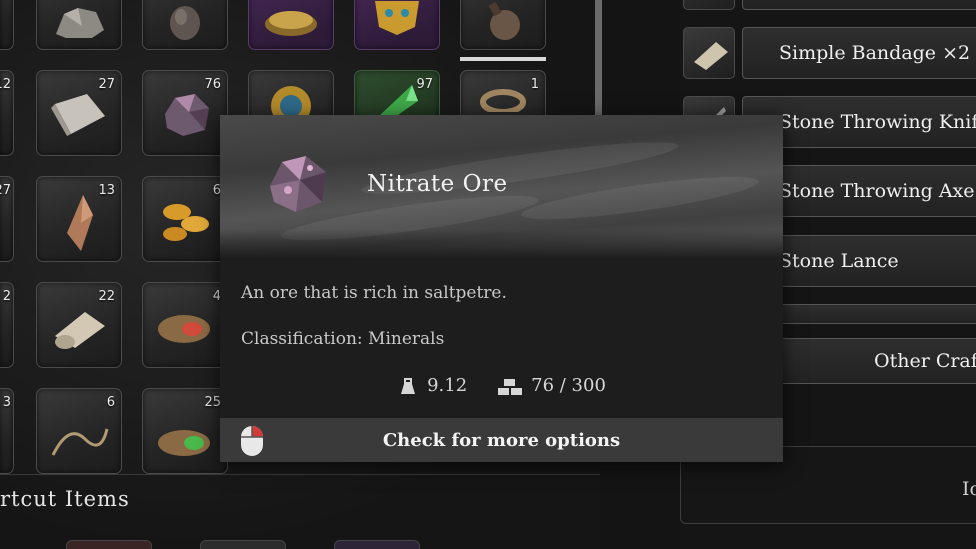 The width and height of the screenshot is (976, 549). I want to click on tooltip-footer: Check for more options, so click(501, 440).